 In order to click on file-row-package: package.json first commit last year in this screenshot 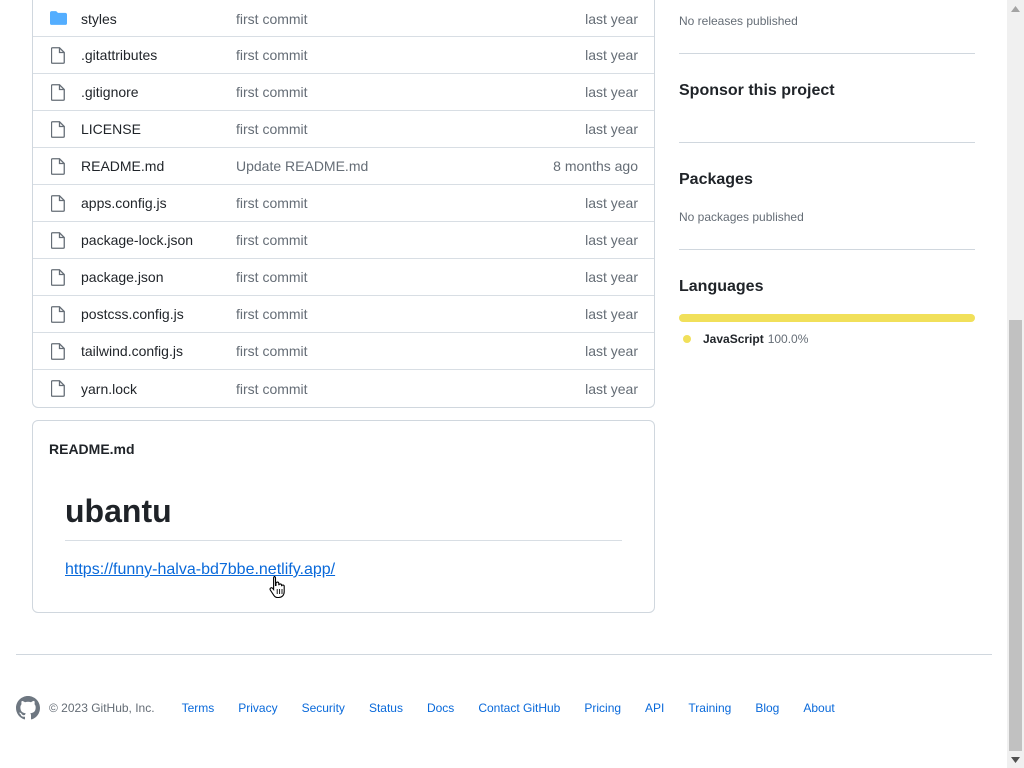, I will do `click(343, 277)`.